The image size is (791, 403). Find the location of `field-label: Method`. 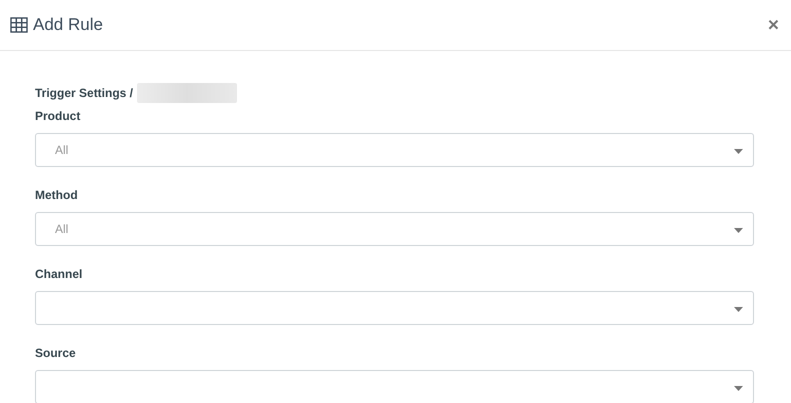

field-label: Method is located at coordinates (57, 195).